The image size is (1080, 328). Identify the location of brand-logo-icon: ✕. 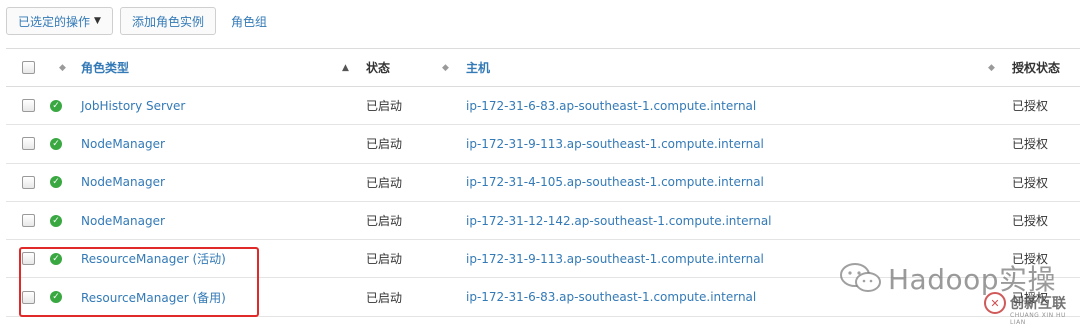
(995, 303).